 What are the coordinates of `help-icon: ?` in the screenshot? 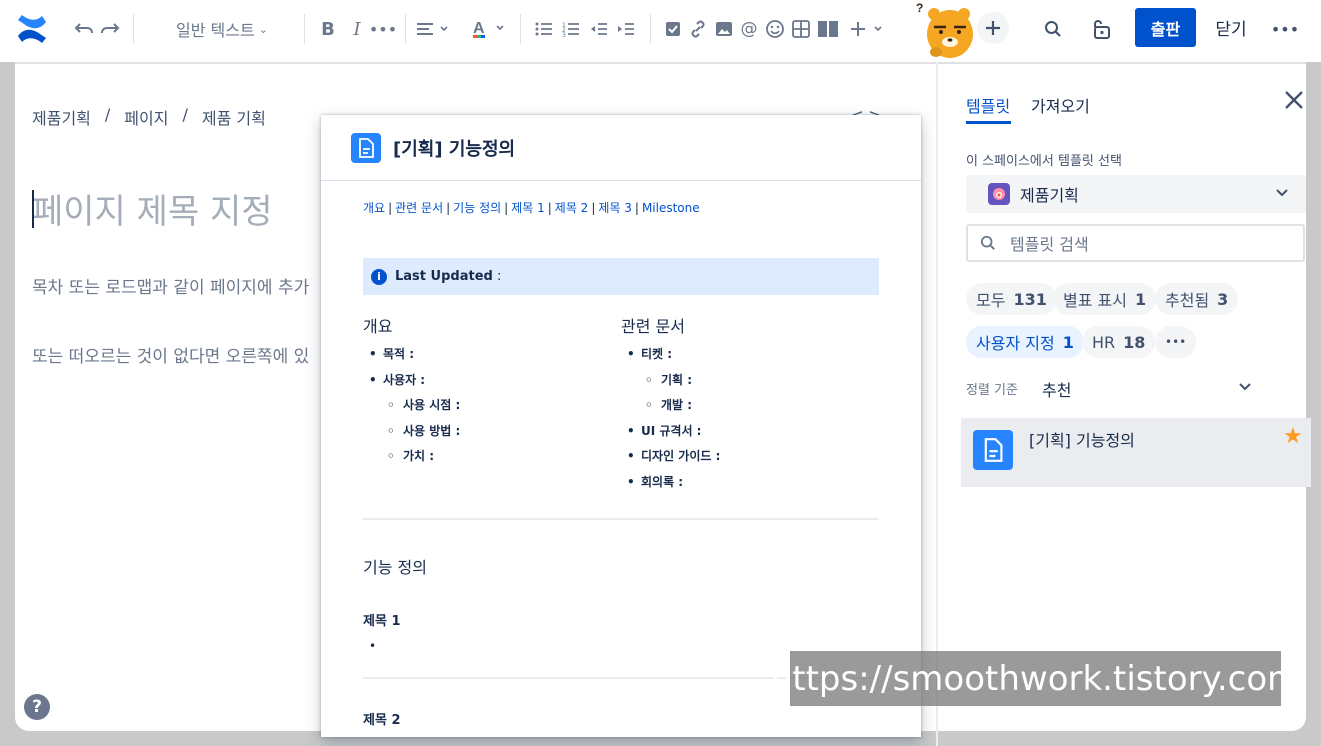 It's located at (37, 707).